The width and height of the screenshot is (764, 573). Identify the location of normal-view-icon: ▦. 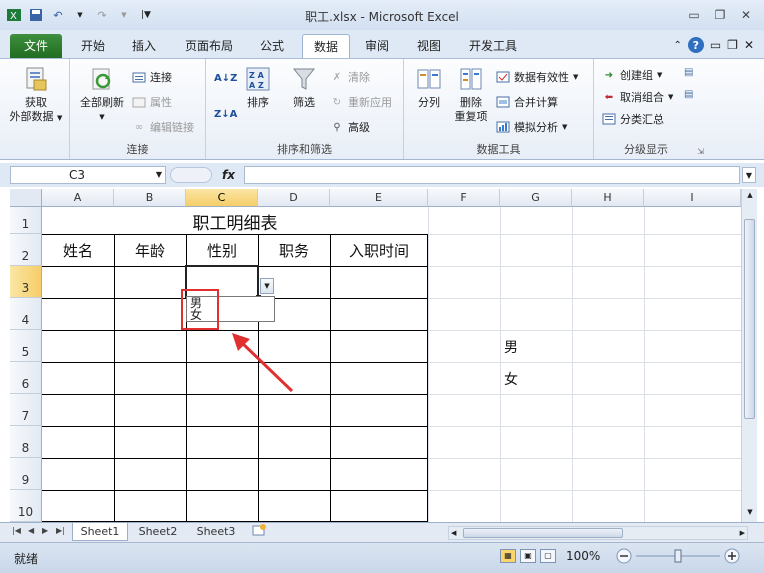
(508, 556).